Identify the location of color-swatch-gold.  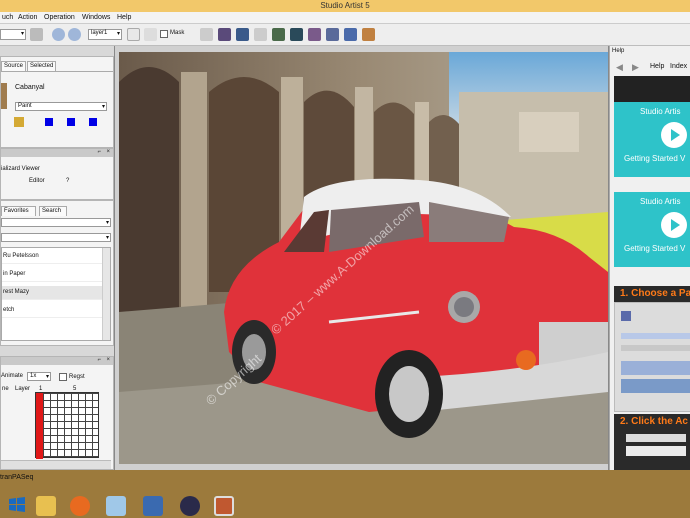
(19, 122).